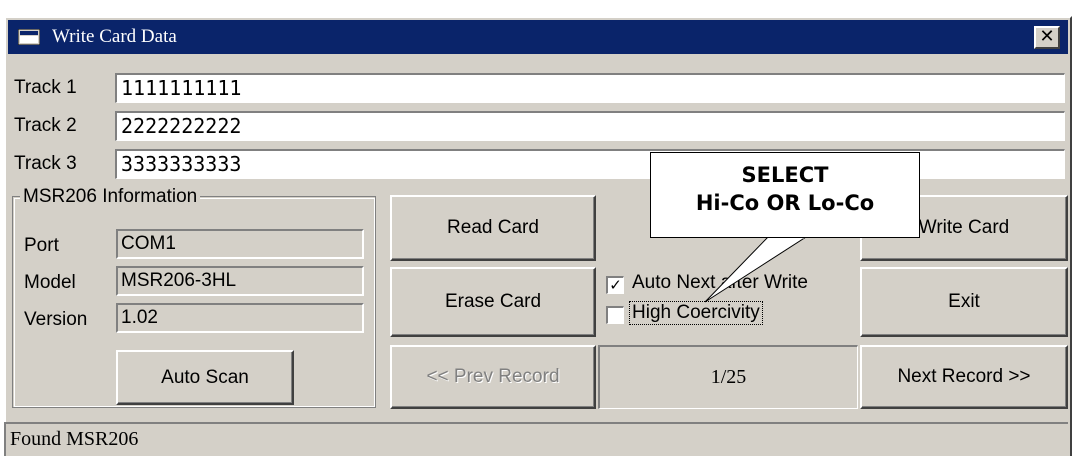 The width and height of the screenshot is (1076, 456). What do you see at coordinates (29, 37) in the screenshot?
I see `app-window-icon` at bounding box center [29, 37].